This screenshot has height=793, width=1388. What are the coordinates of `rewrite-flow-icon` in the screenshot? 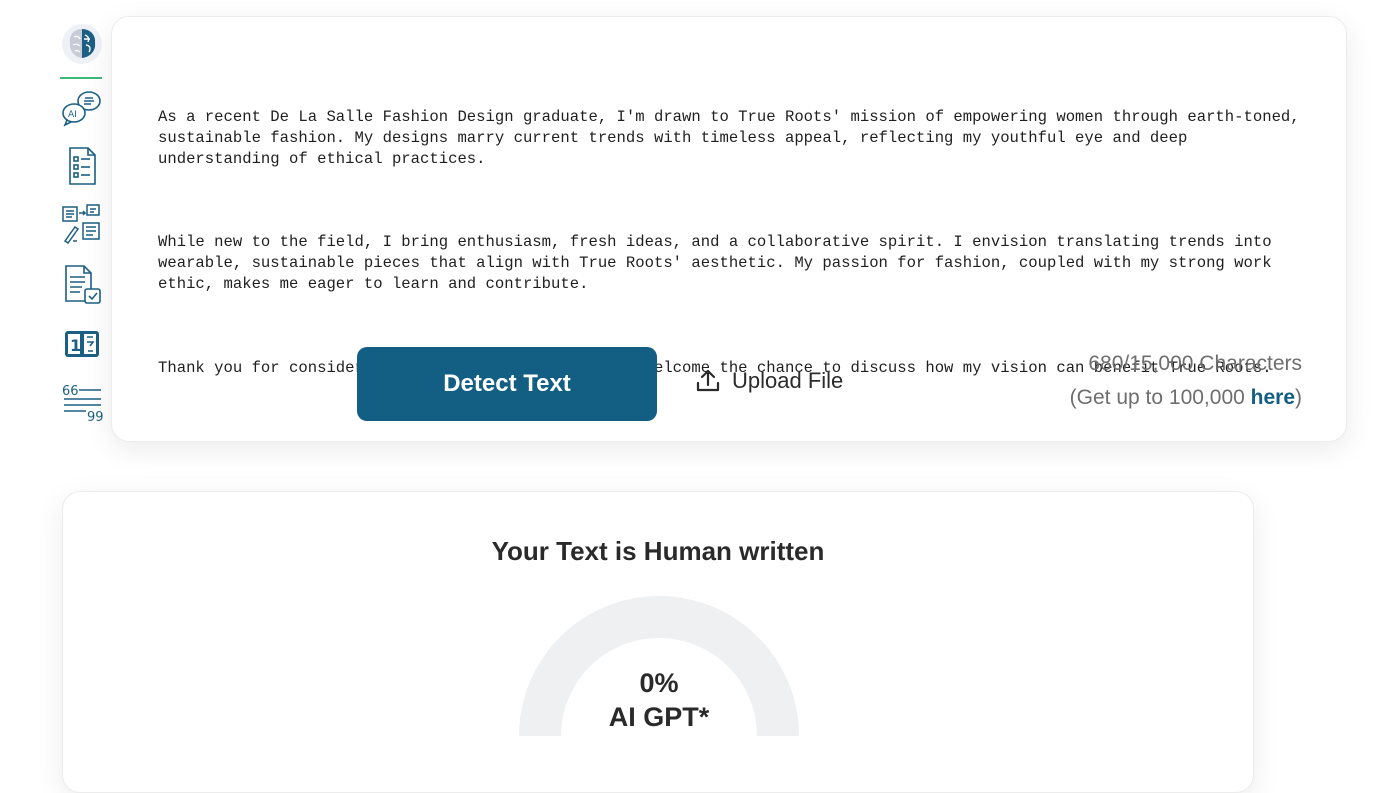 It's located at (81, 224).